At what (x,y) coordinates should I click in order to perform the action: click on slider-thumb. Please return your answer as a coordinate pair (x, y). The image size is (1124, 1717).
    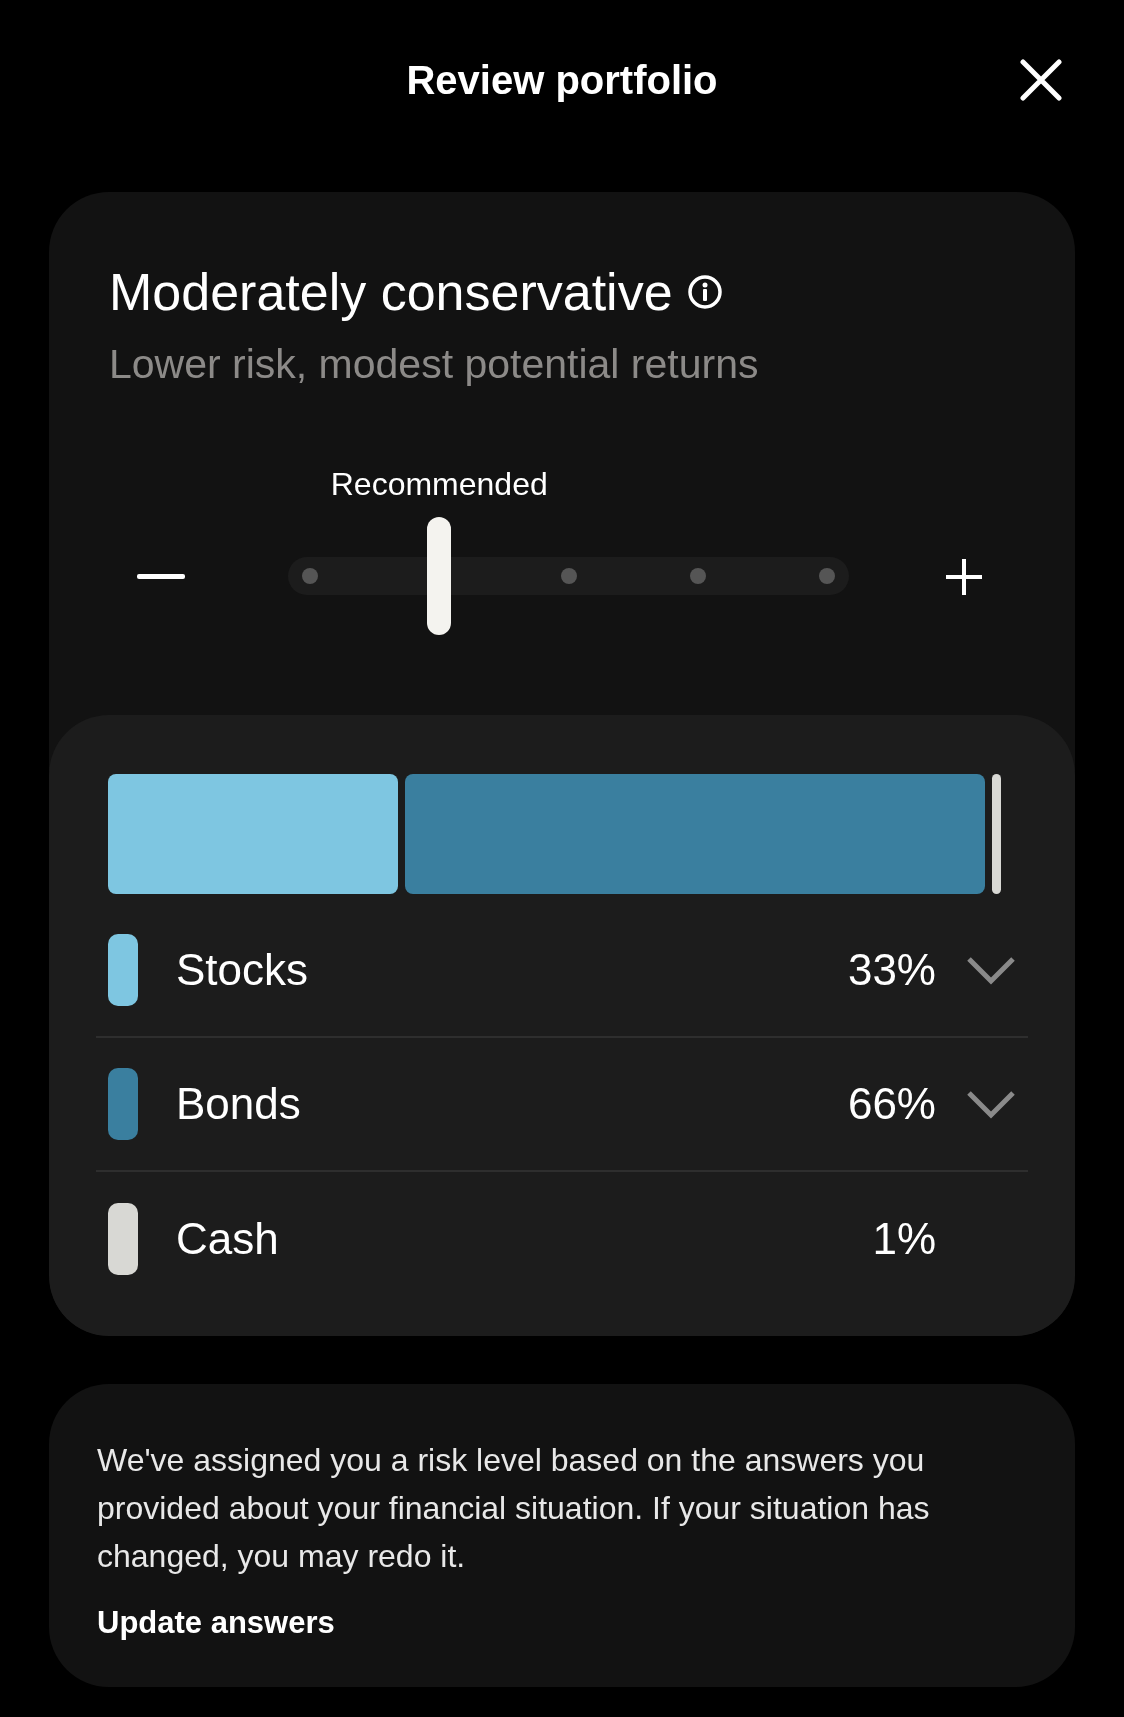
    Looking at the image, I should click on (439, 576).